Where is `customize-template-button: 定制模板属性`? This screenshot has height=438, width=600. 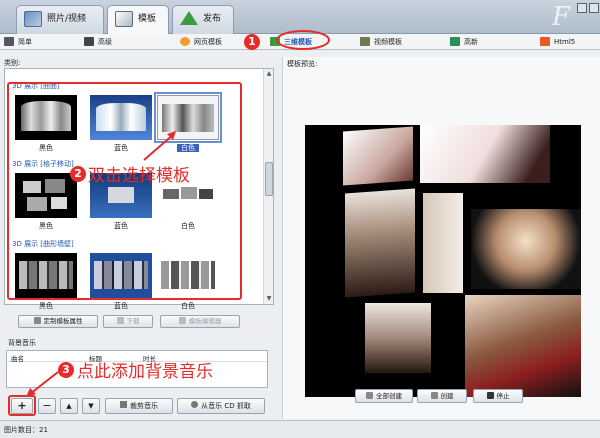 customize-template-button: 定制模板属性 is located at coordinates (58, 321).